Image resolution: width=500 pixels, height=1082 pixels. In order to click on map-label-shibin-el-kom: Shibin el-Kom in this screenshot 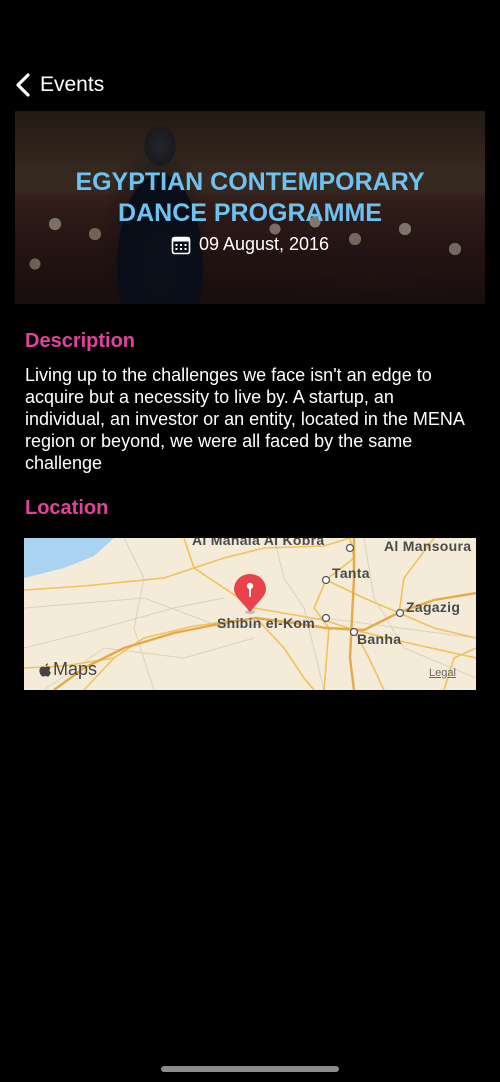, I will do `click(266, 623)`.